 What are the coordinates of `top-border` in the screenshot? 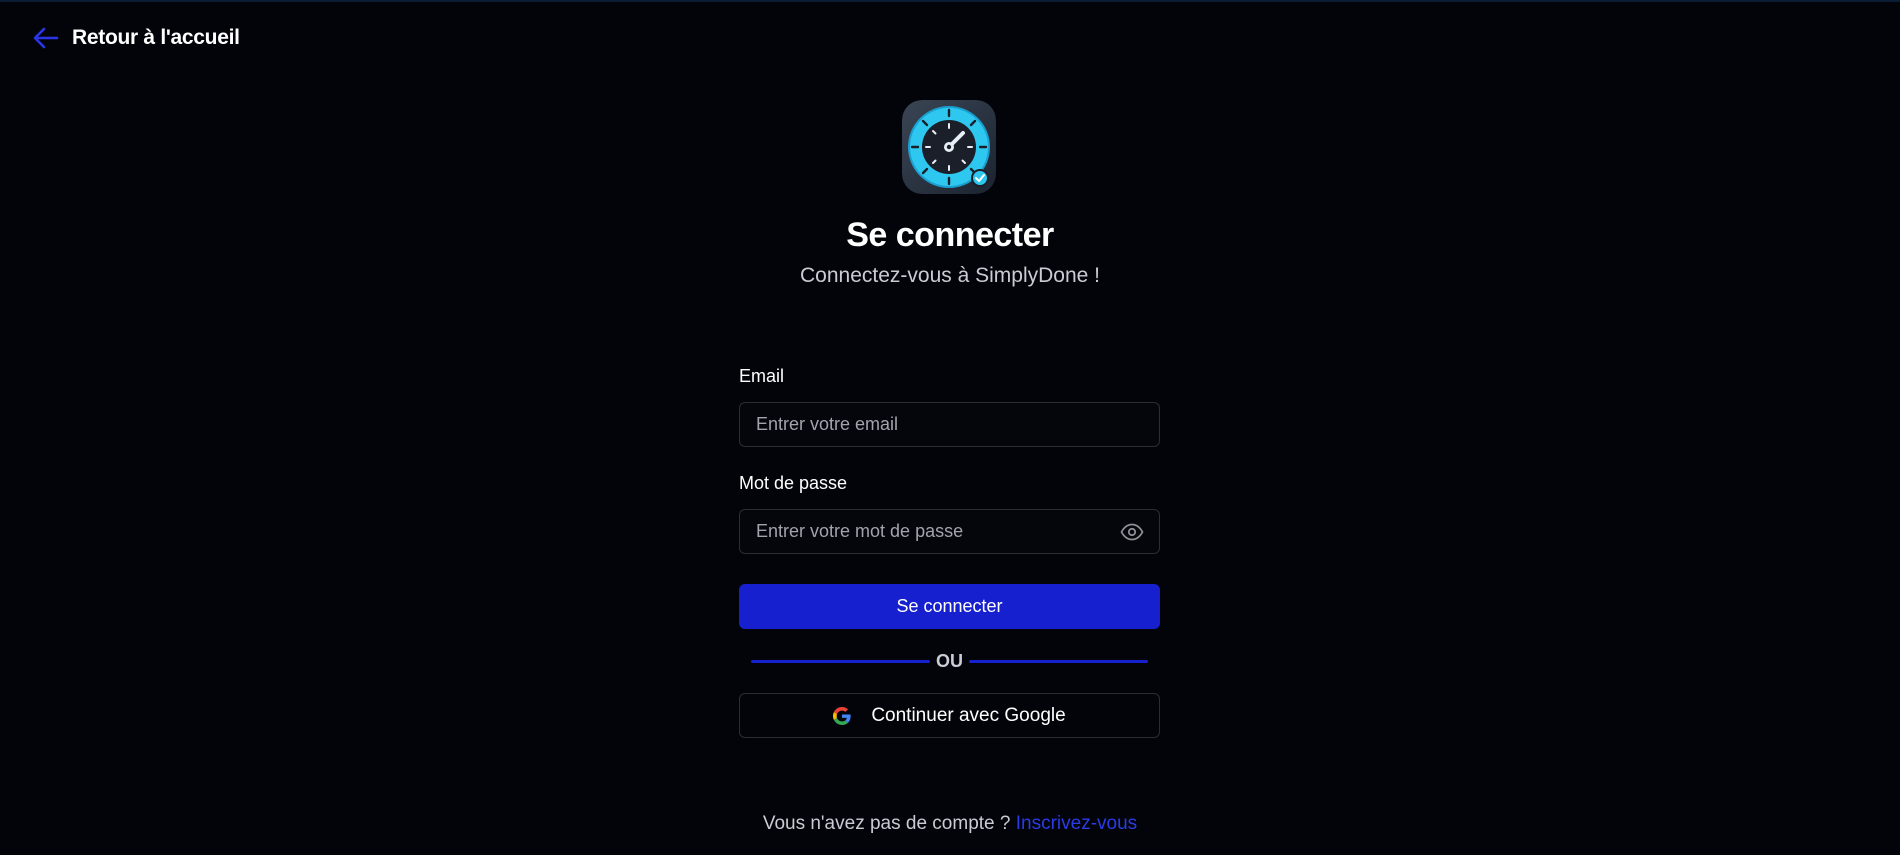 It's located at (950, 1).